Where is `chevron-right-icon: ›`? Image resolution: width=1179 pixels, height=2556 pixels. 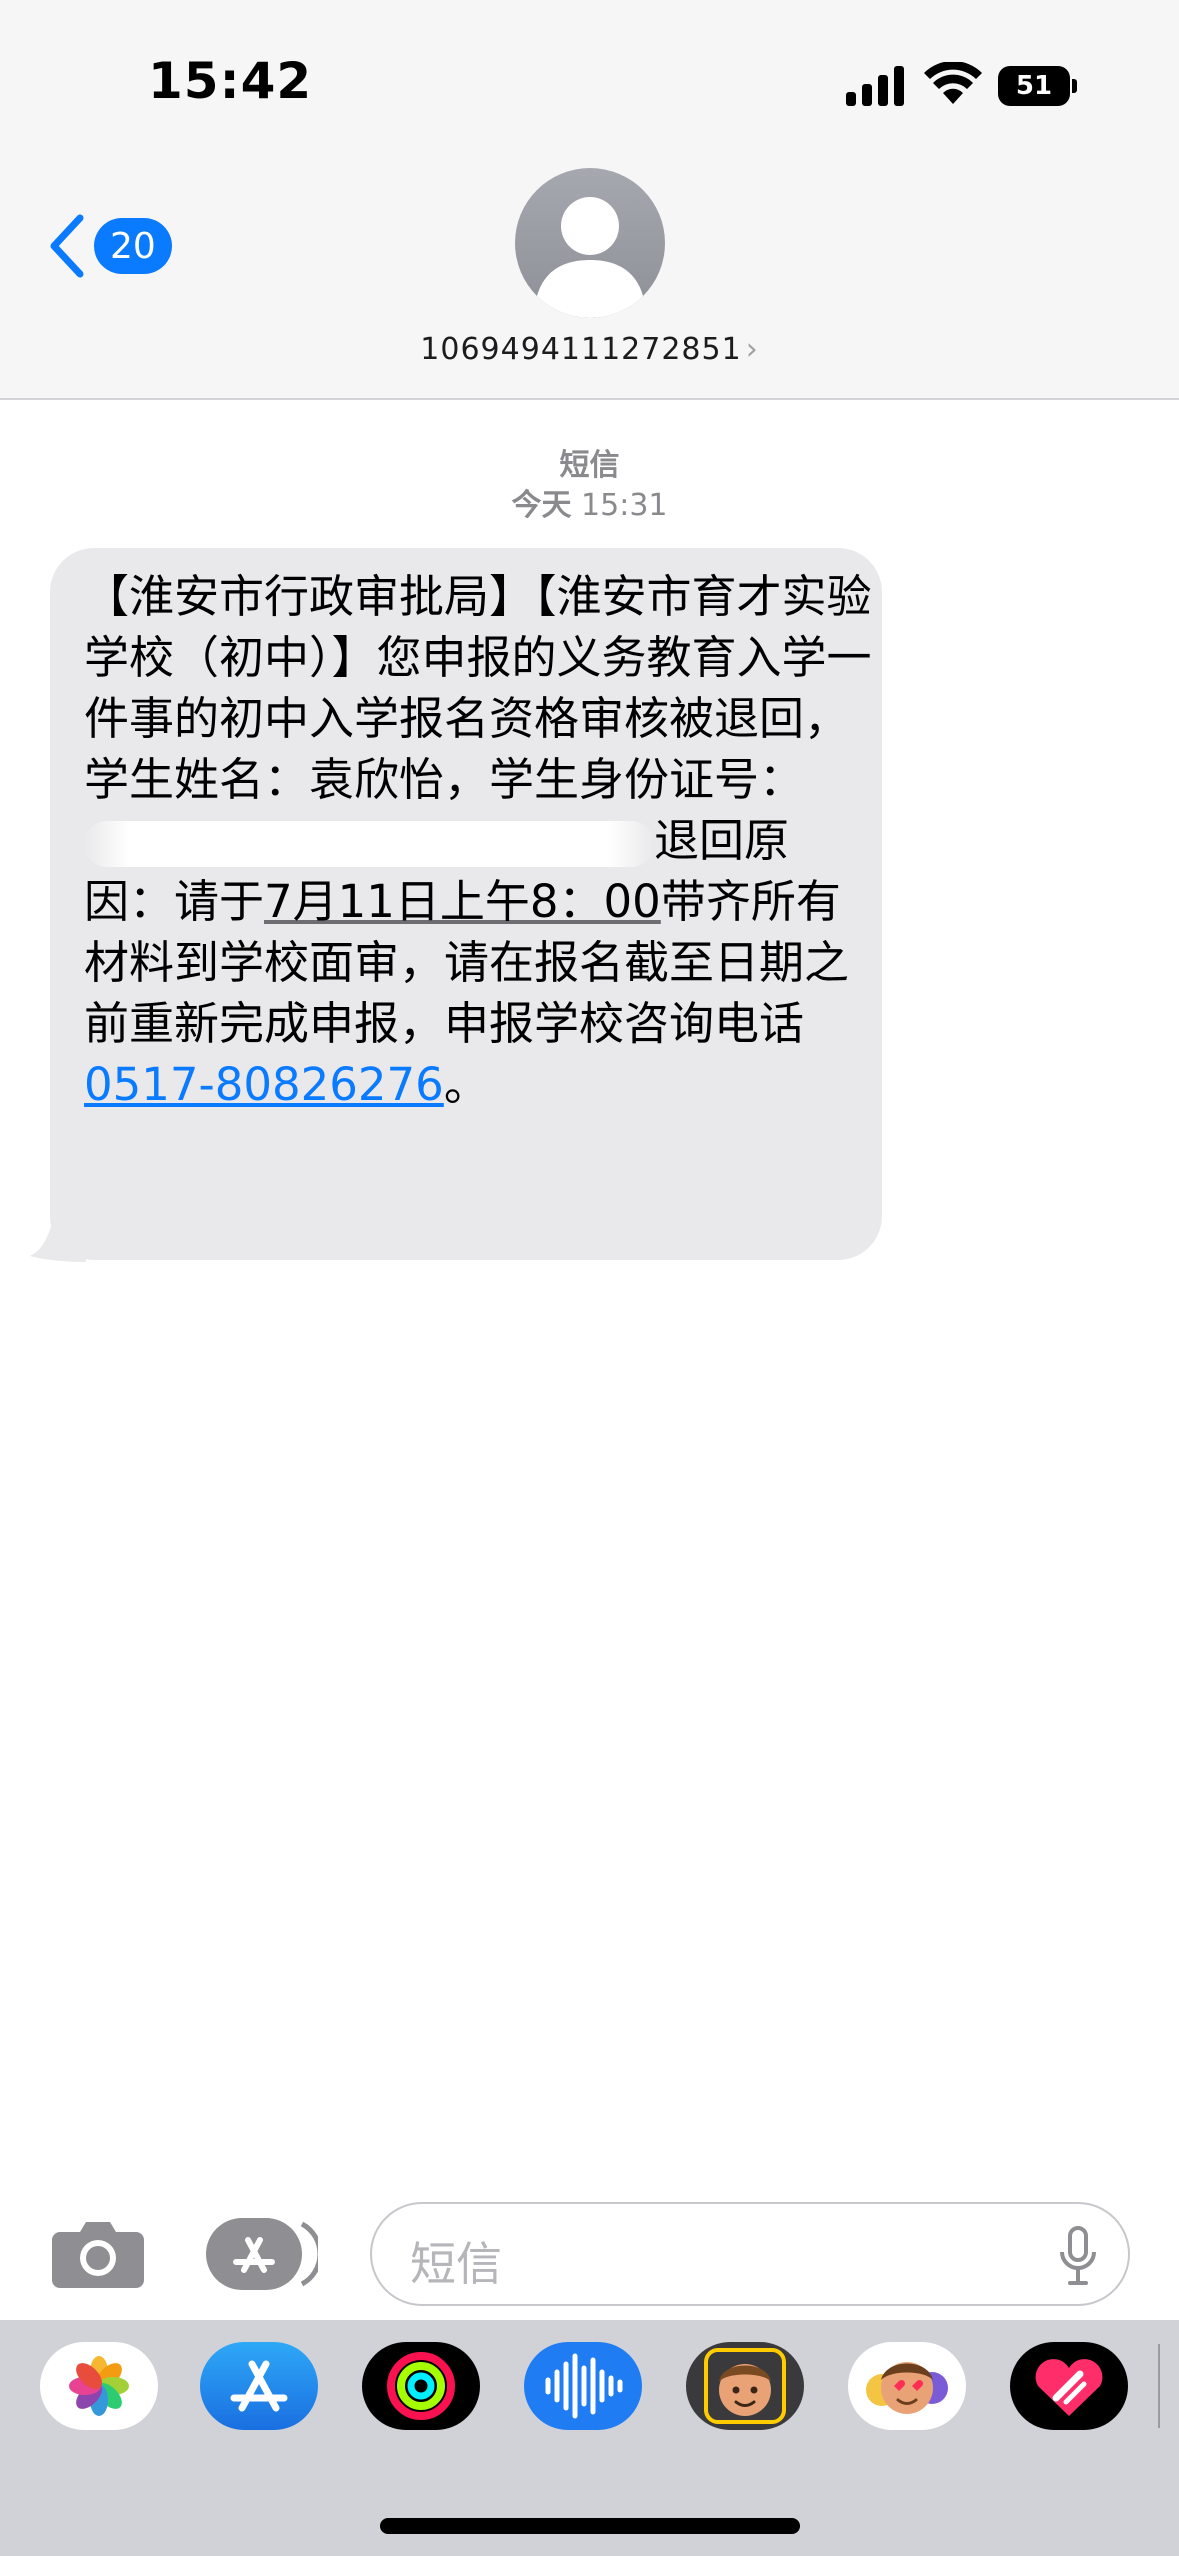 chevron-right-icon: › is located at coordinates (752, 349).